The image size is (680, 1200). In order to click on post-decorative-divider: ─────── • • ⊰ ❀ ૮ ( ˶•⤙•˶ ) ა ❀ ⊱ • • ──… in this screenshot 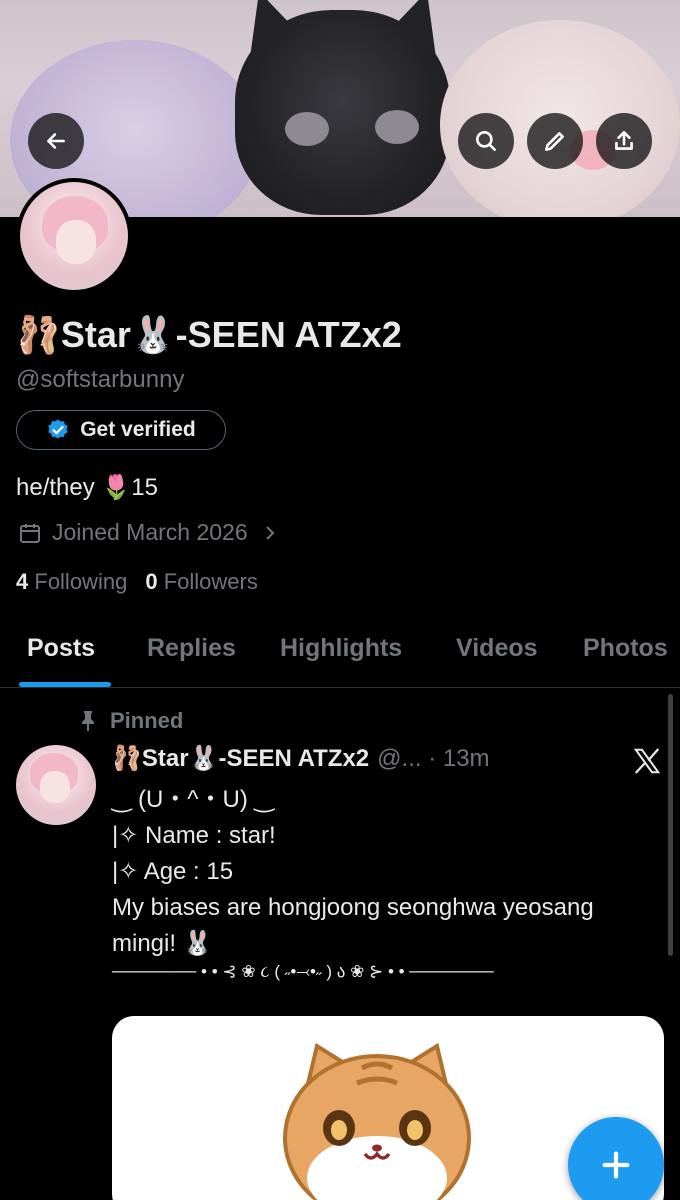, I will do `click(303, 971)`.